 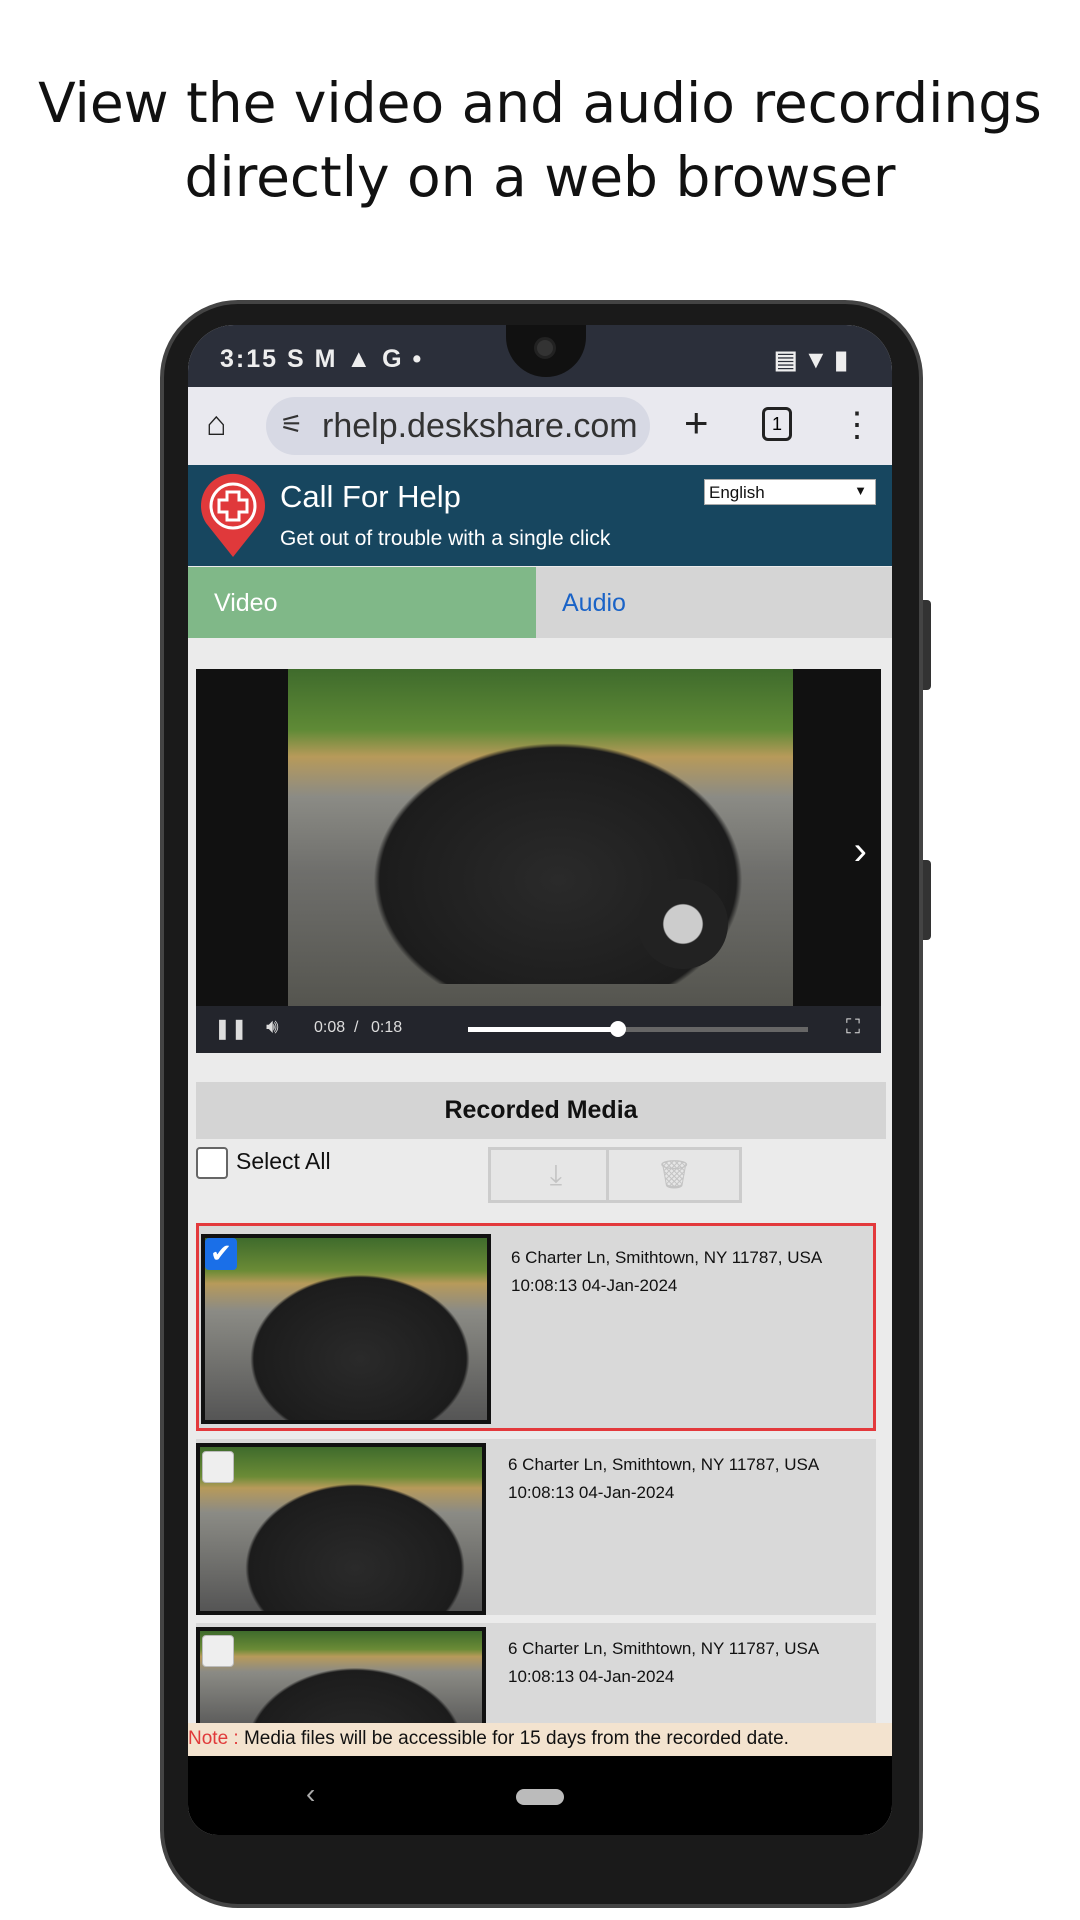 I want to click on duration: 0:18, so click(x=387, y=1027).